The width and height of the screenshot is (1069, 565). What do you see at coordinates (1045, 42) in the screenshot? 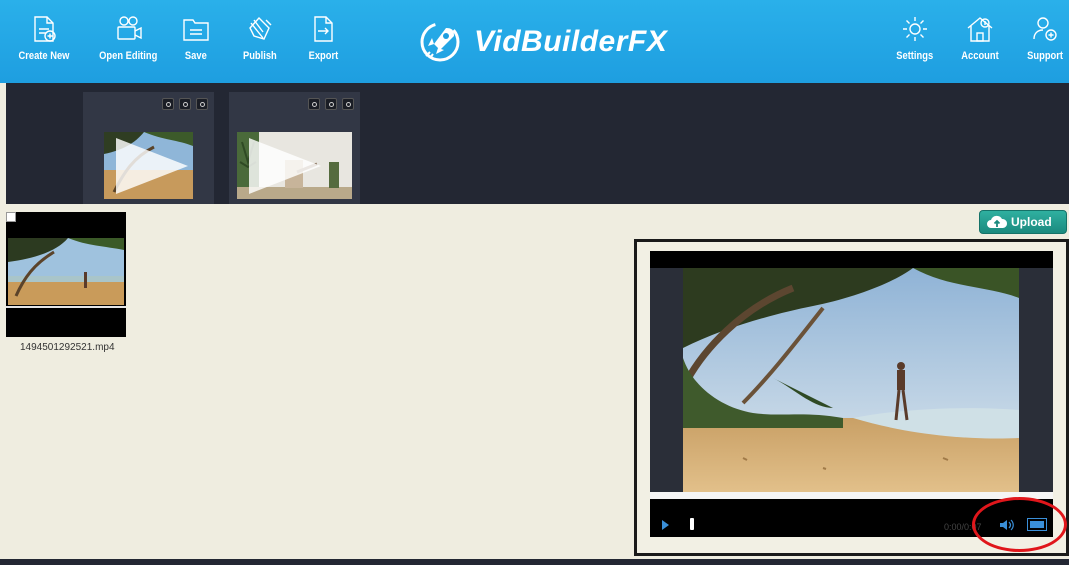
I see `support-button: Support` at bounding box center [1045, 42].